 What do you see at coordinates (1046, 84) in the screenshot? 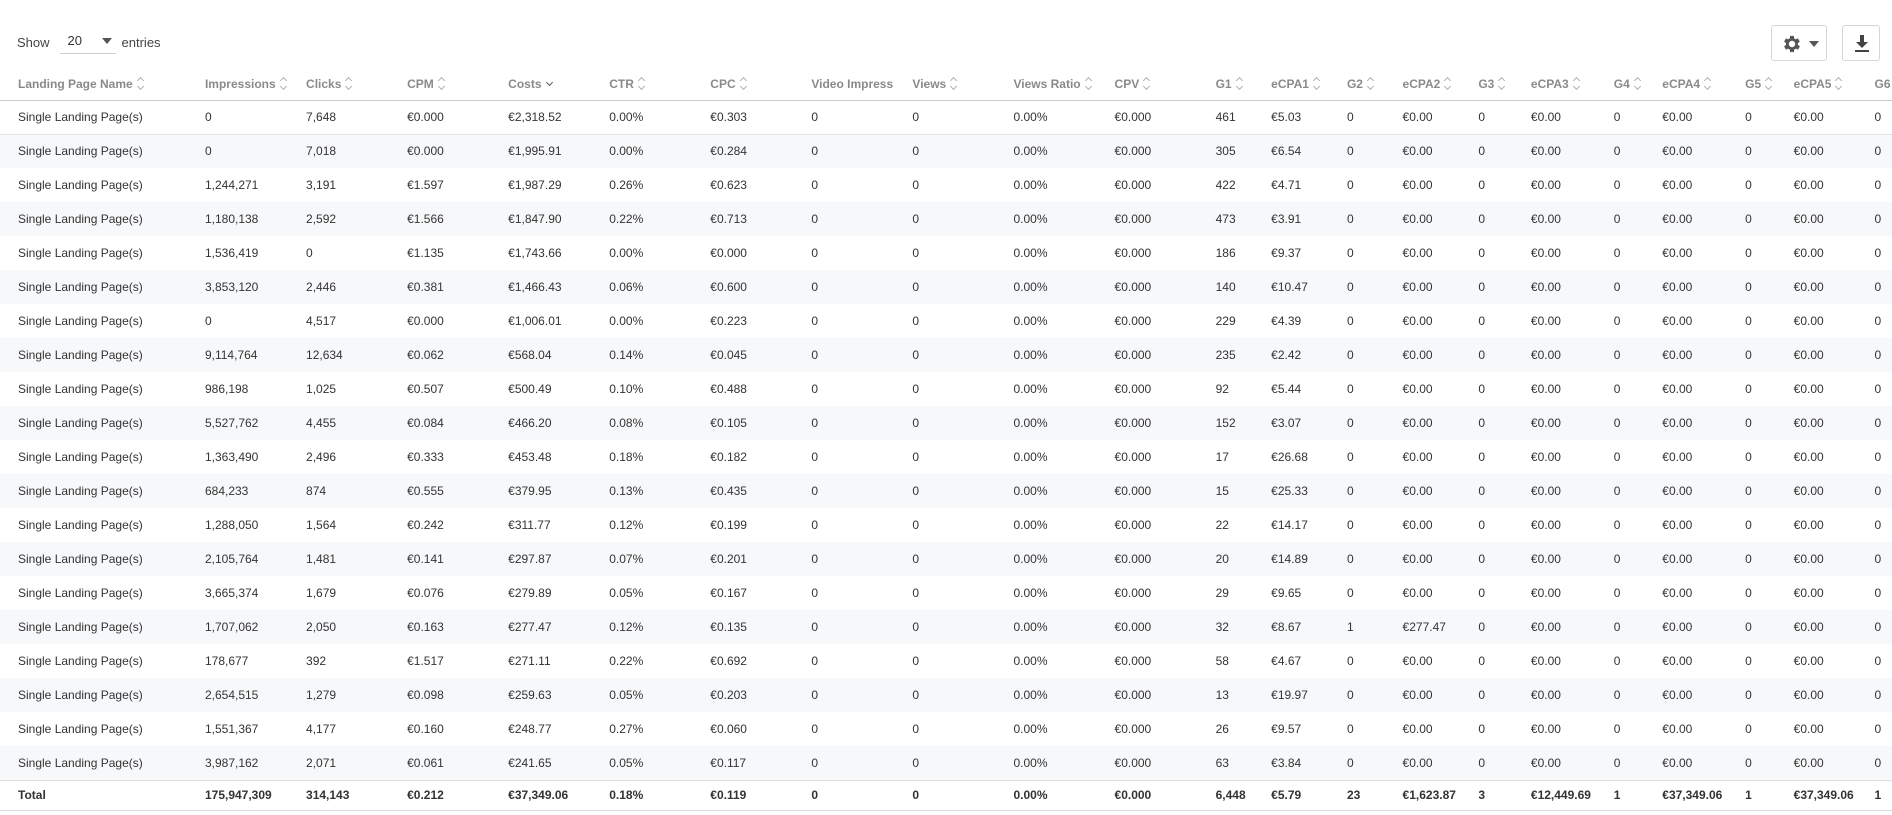
I see `column-header-views-ratio: Views Ratio` at bounding box center [1046, 84].